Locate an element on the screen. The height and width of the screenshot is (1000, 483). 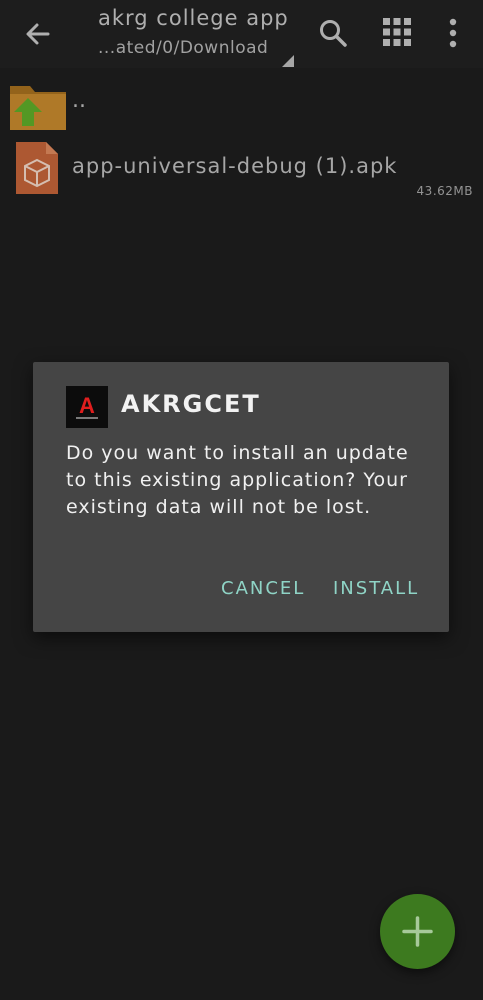
add-icon is located at coordinates (417, 931).